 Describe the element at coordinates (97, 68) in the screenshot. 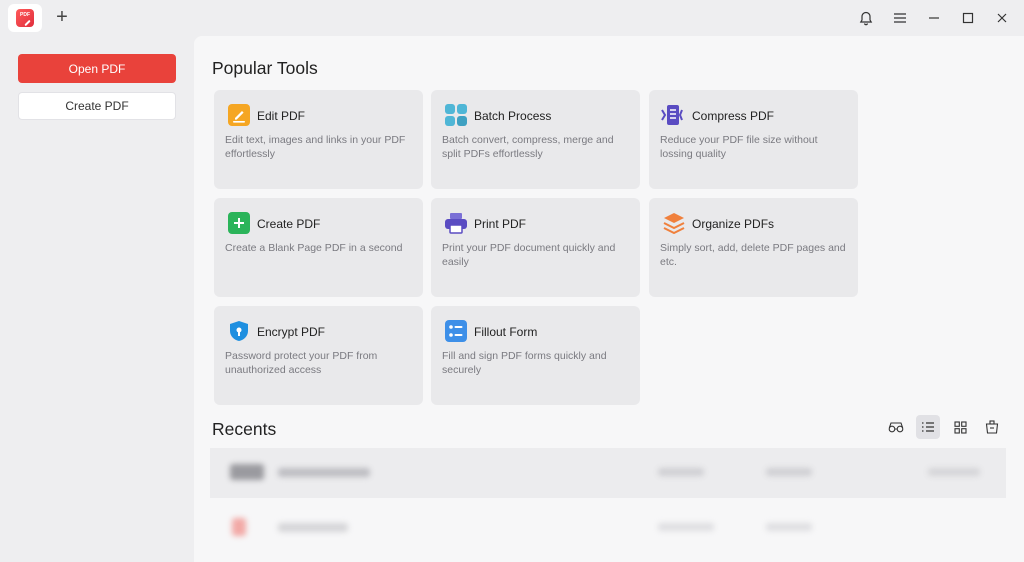

I see `open-pdf-button: Open PDF` at that location.